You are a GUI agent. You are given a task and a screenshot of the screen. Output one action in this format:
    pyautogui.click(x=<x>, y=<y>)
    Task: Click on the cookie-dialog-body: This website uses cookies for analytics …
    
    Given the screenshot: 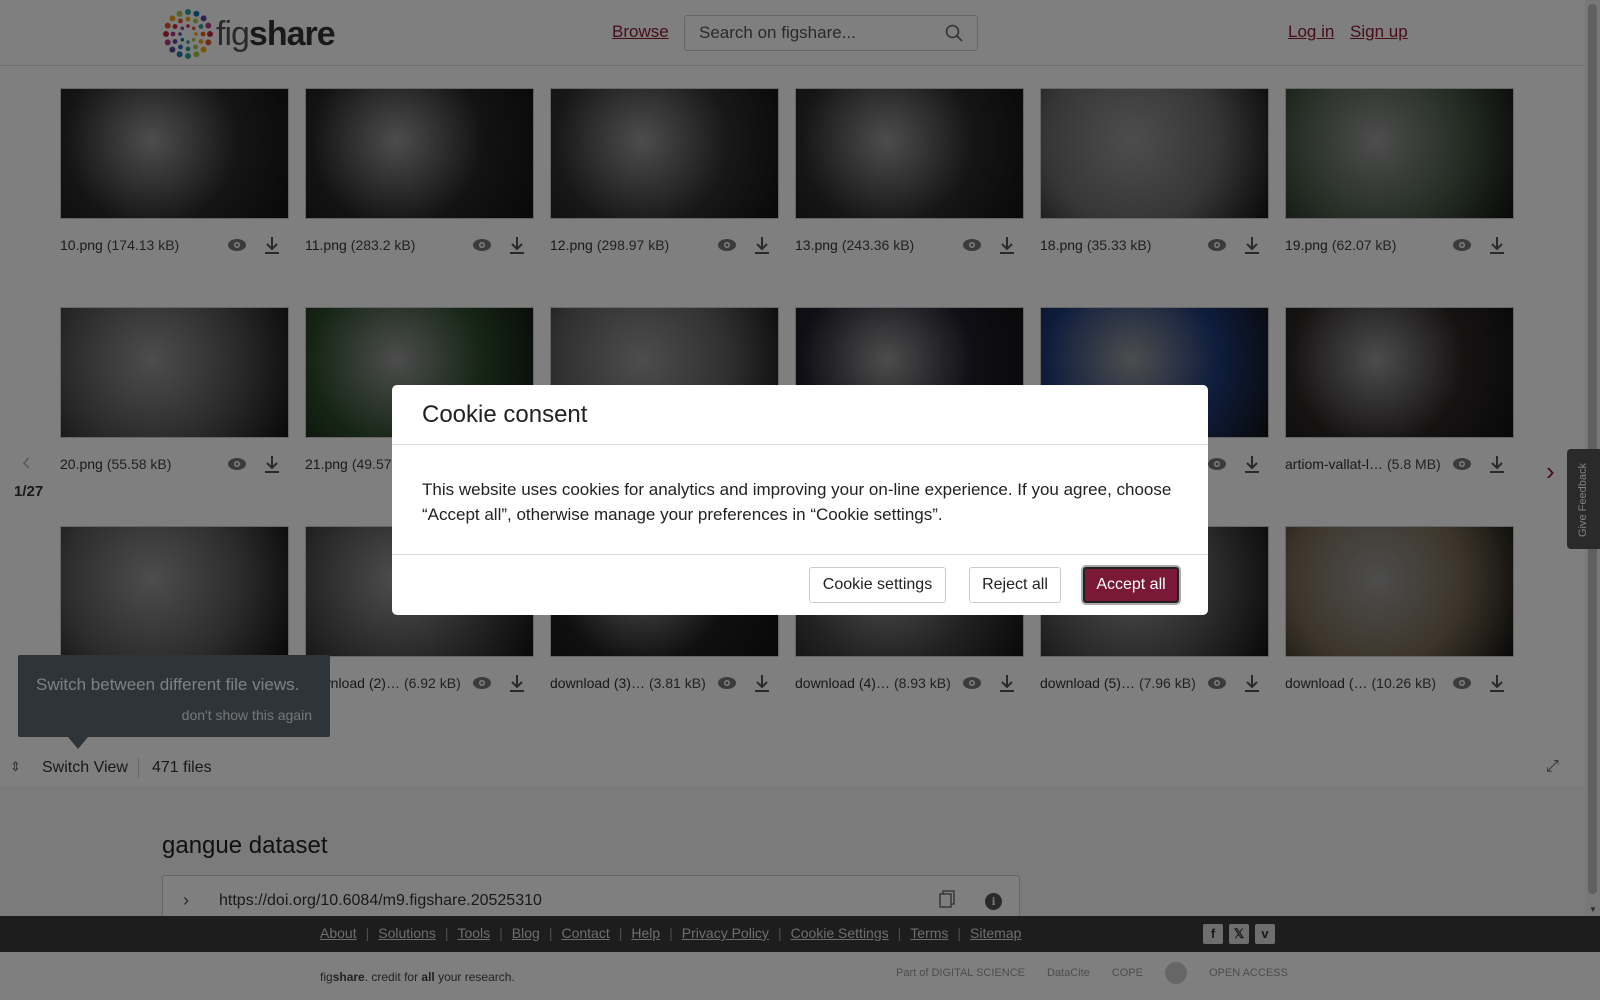 What is the action you would take?
    pyautogui.click(x=800, y=500)
    